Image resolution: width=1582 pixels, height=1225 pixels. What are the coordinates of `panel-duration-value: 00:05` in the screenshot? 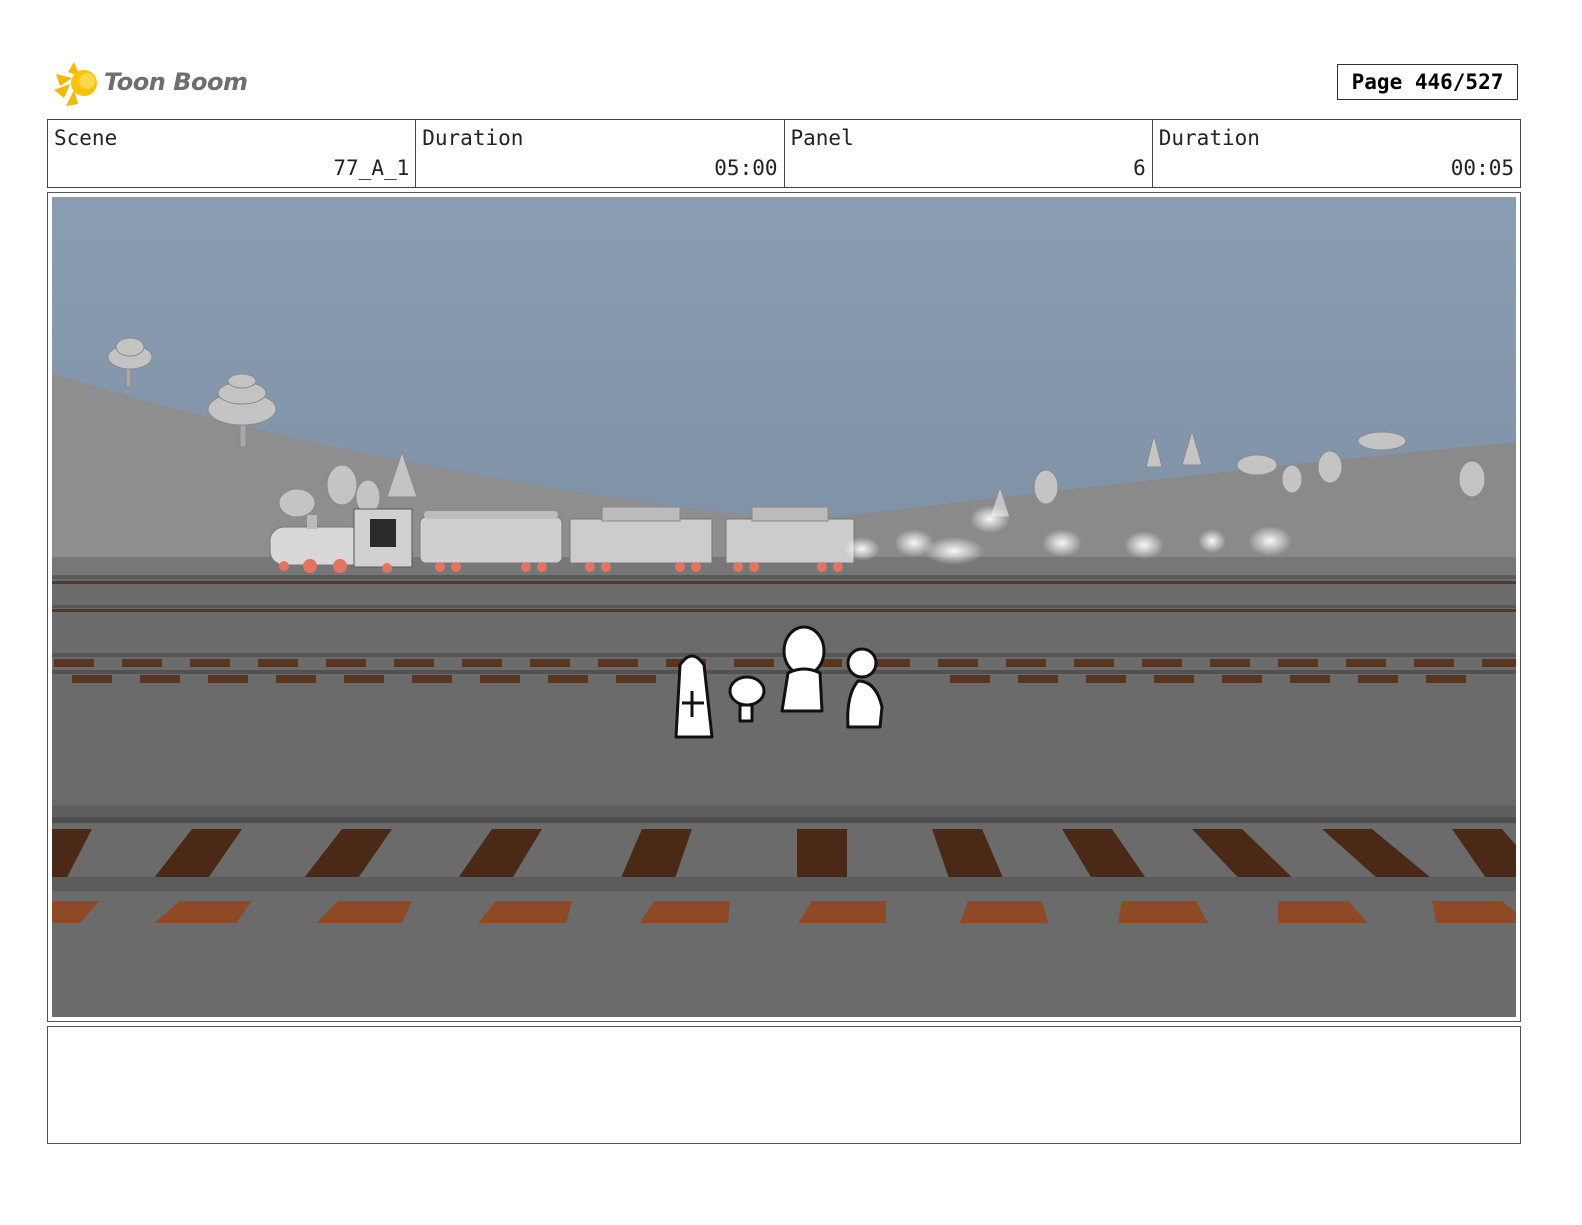 It's located at (1482, 168).